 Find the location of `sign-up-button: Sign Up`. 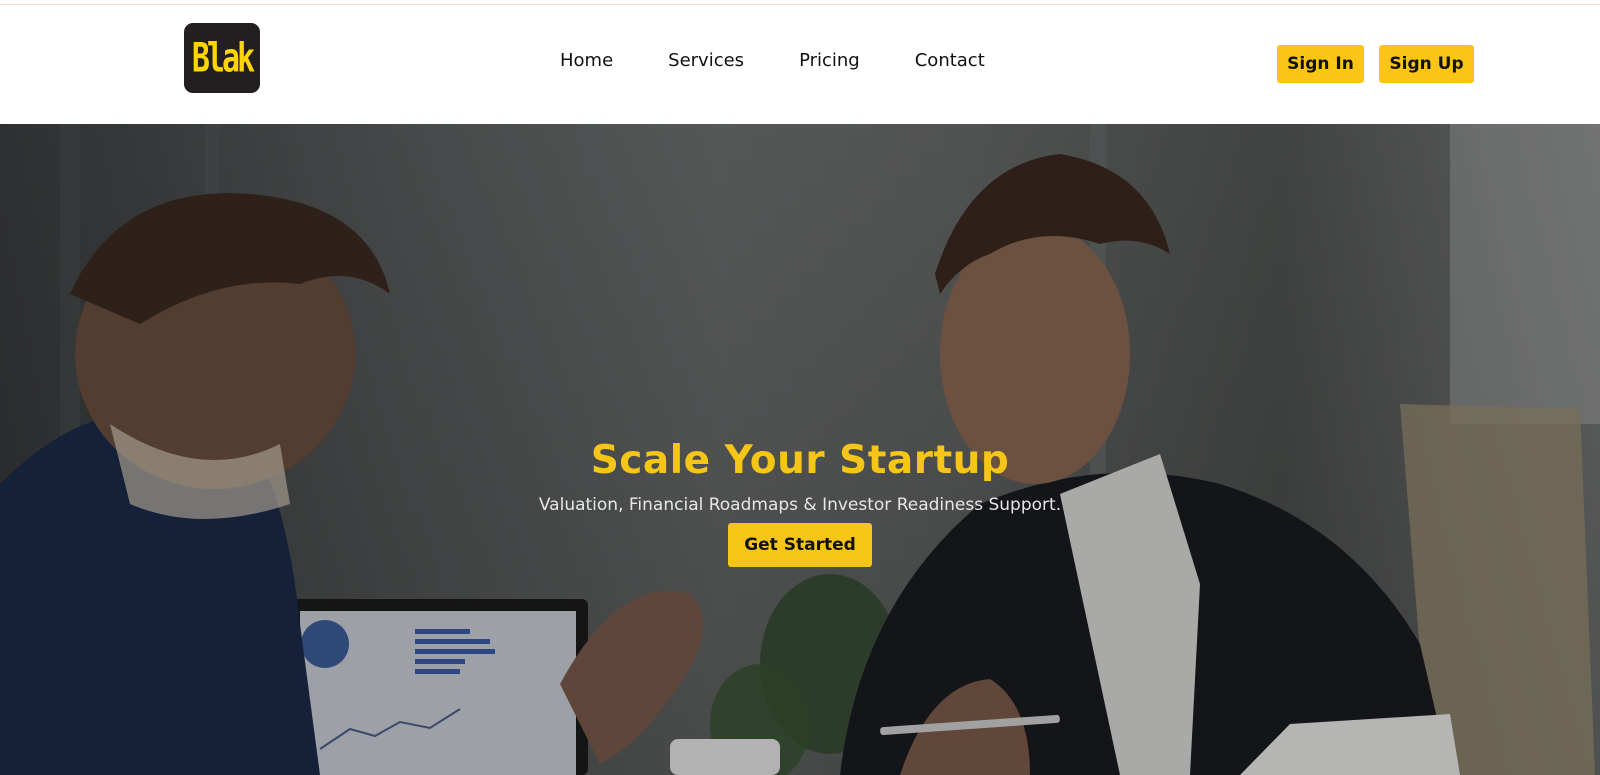

sign-up-button: Sign Up is located at coordinates (1426, 64).